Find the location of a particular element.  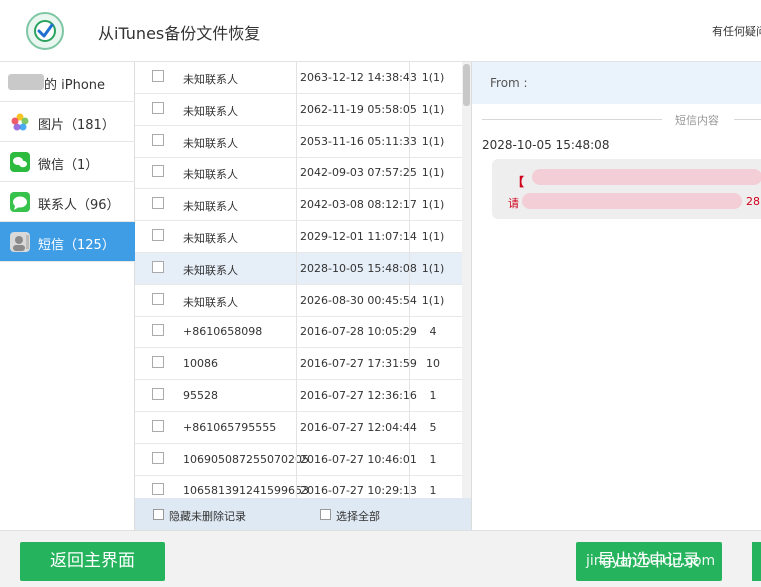

sidebar-item-label: 短信（125） is located at coordinates (76, 245).